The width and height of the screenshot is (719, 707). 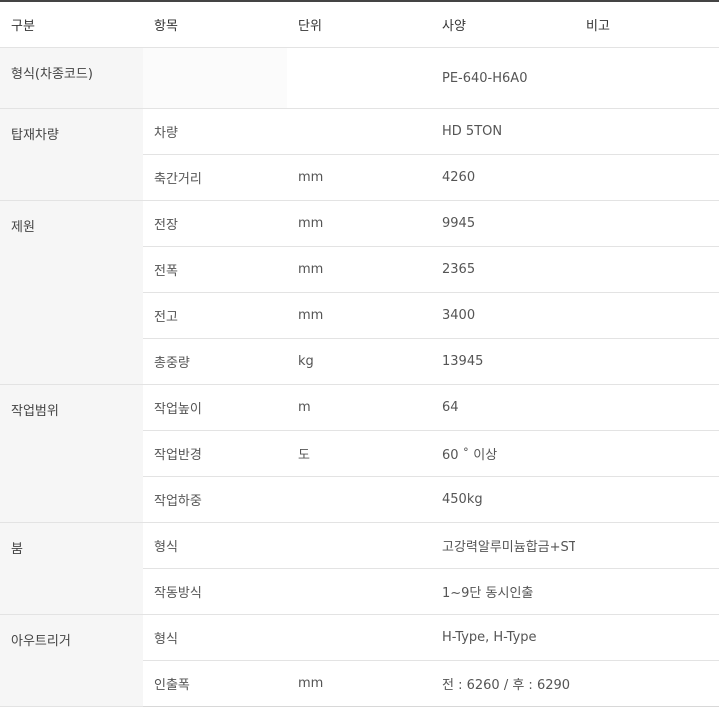 I want to click on unit-cell: 도, so click(x=359, y=453).